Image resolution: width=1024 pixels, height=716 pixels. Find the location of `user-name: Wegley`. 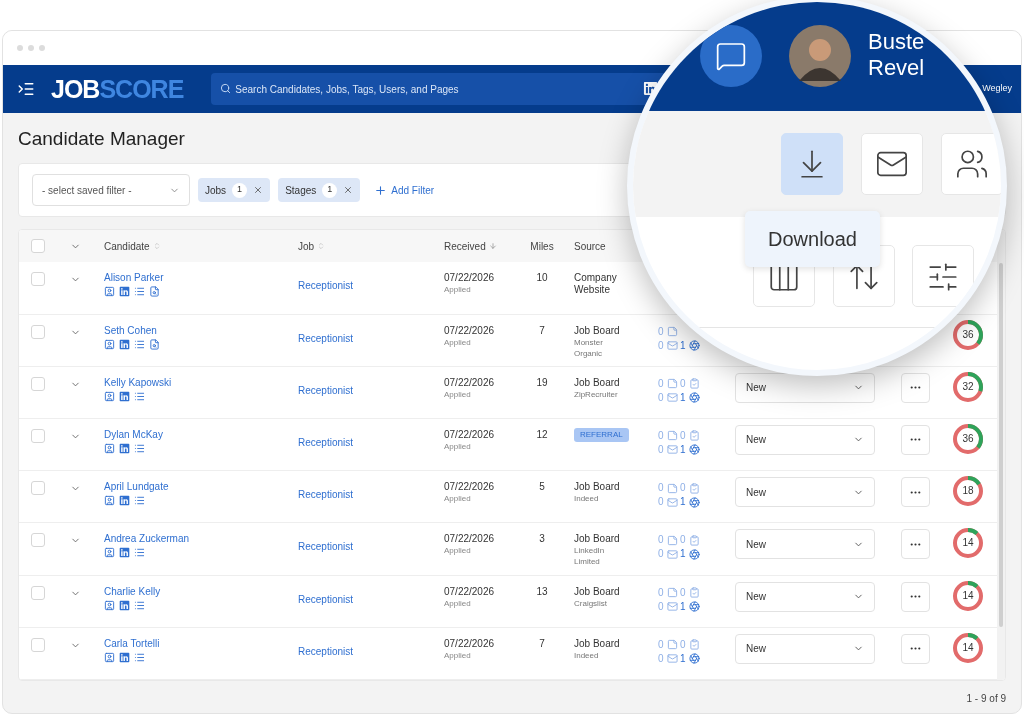

user-name: Wegley is located at coordinates (997, 89).